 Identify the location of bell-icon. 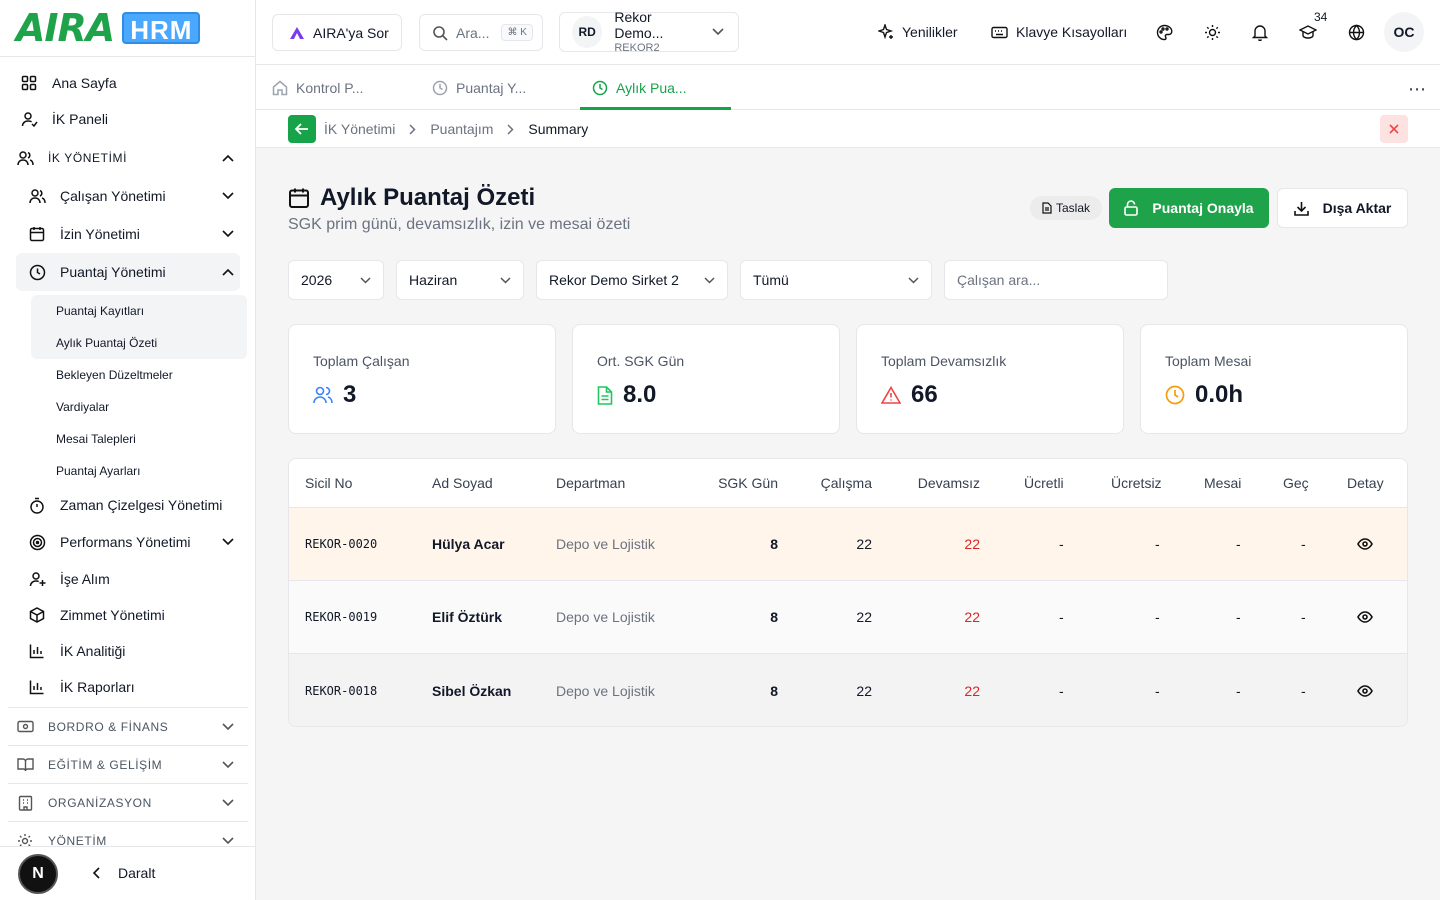
(1260, 32).